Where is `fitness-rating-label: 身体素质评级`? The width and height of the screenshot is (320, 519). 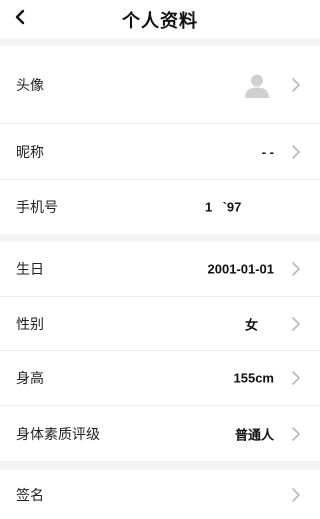 fitness-rating-label: 身体素质评级 is located at coordinates (58, 433).